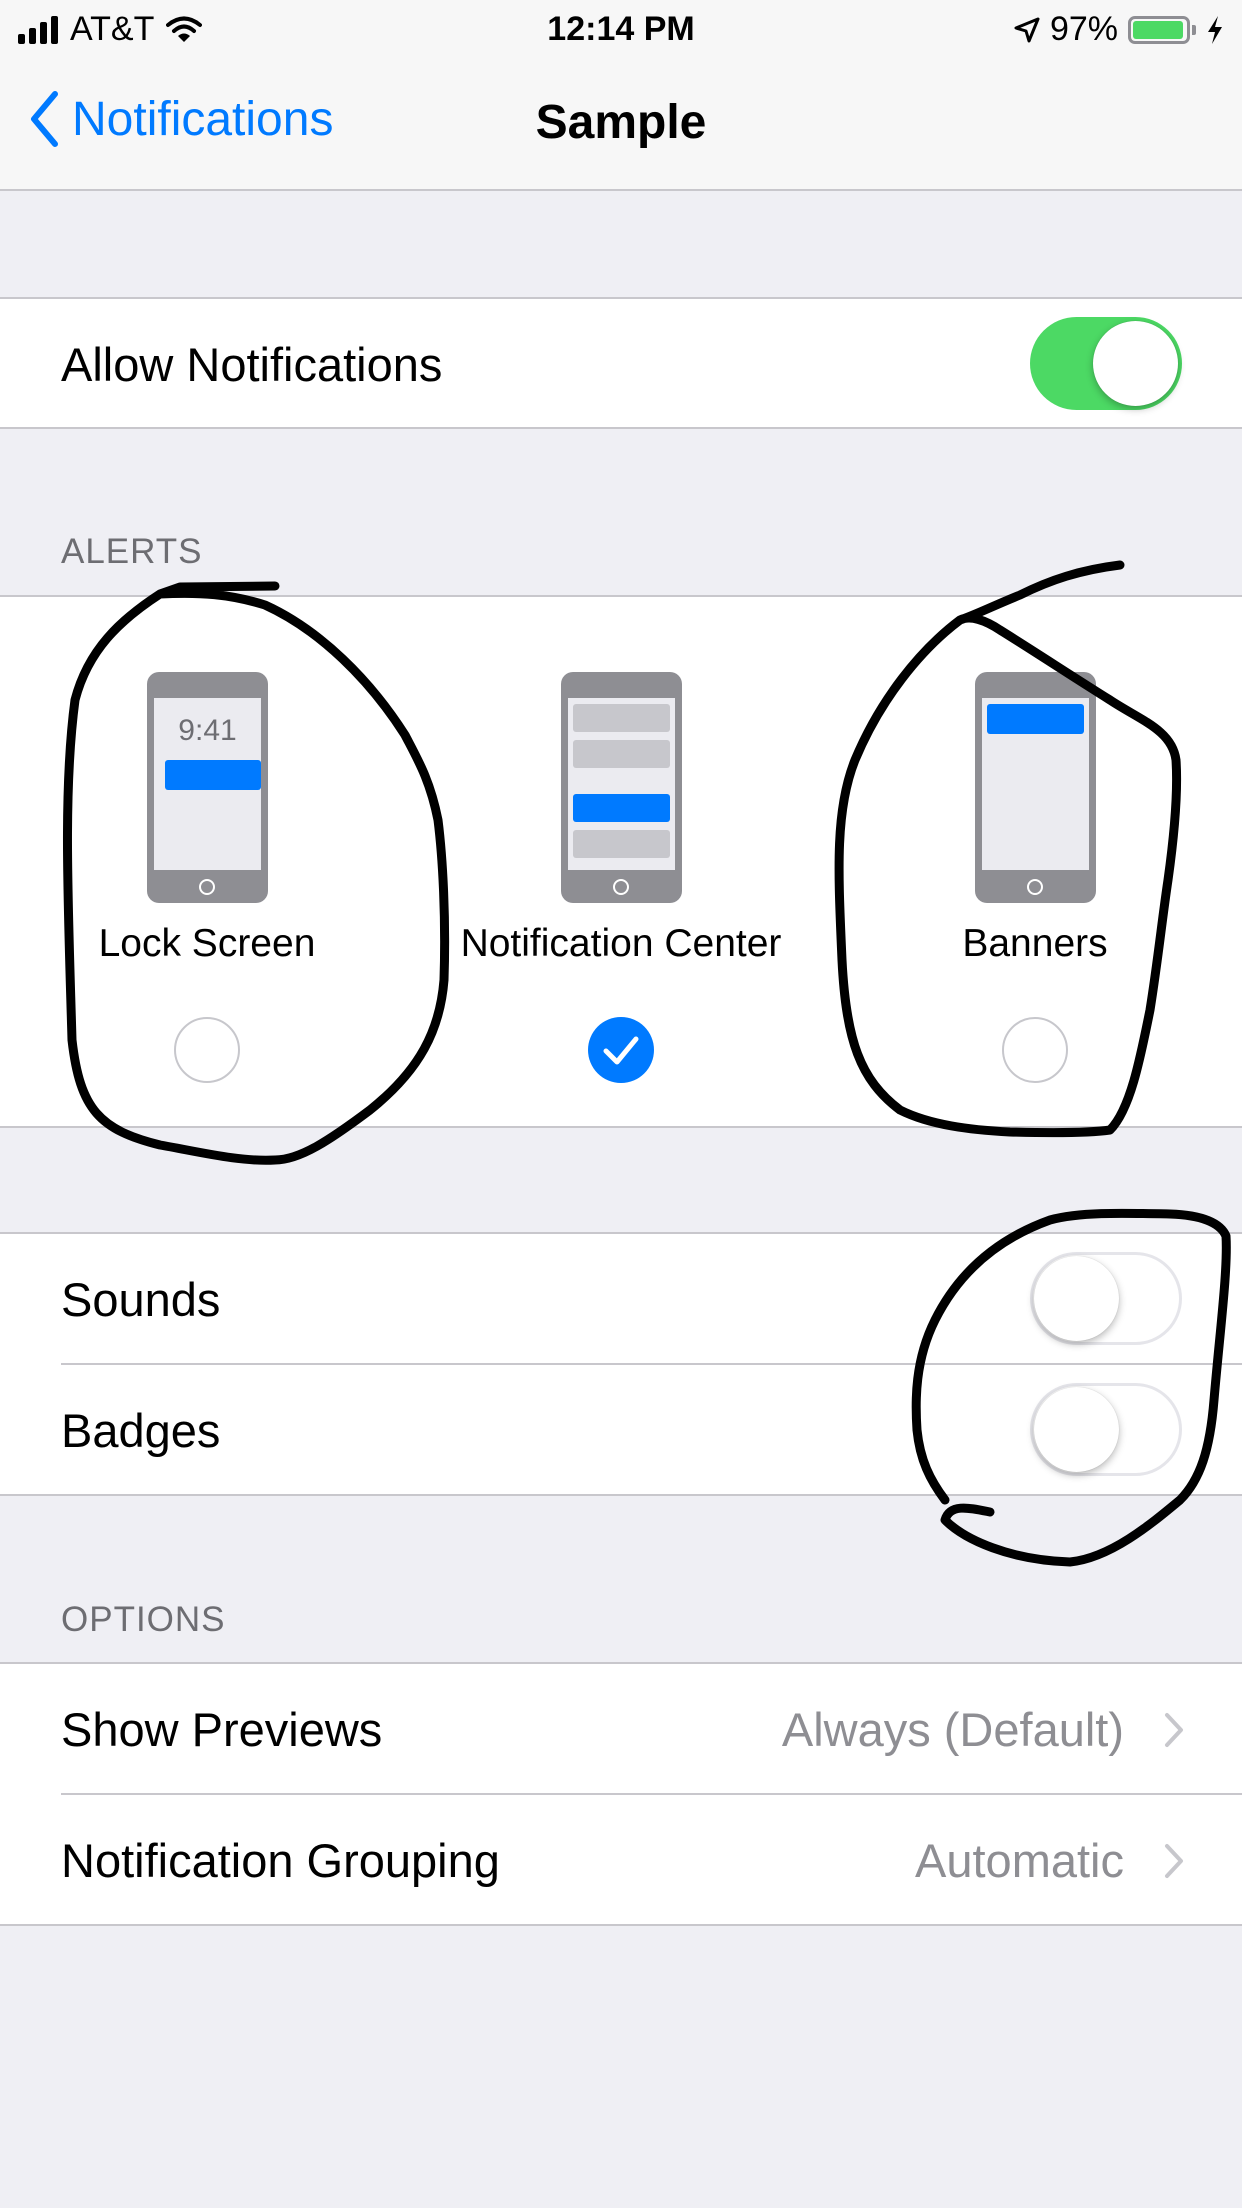 The height and width of the screenshot is (2208, 1242). Describe the element at coordinates (141, 1430) in the screenshot. I see `badges-label: Badges` at that location.